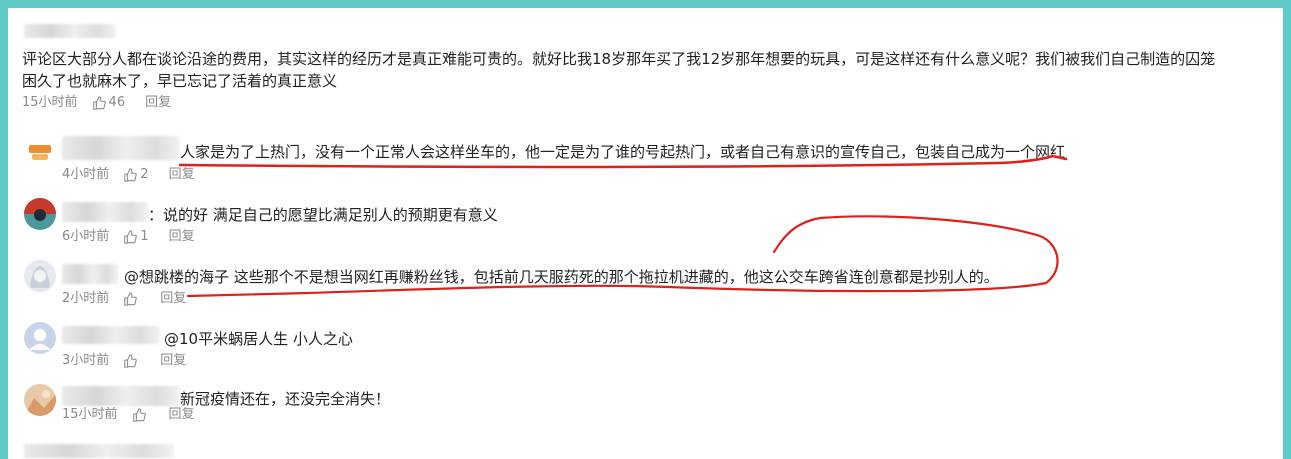 Image resolution: width=1291 pixels, height=459 pixels. Describe the element at coordinates (180, 81) in the screenshot. I see `main-comment-text-line2: 困久了也就麻木了，早已忘记了活着的真正意义` at that location.